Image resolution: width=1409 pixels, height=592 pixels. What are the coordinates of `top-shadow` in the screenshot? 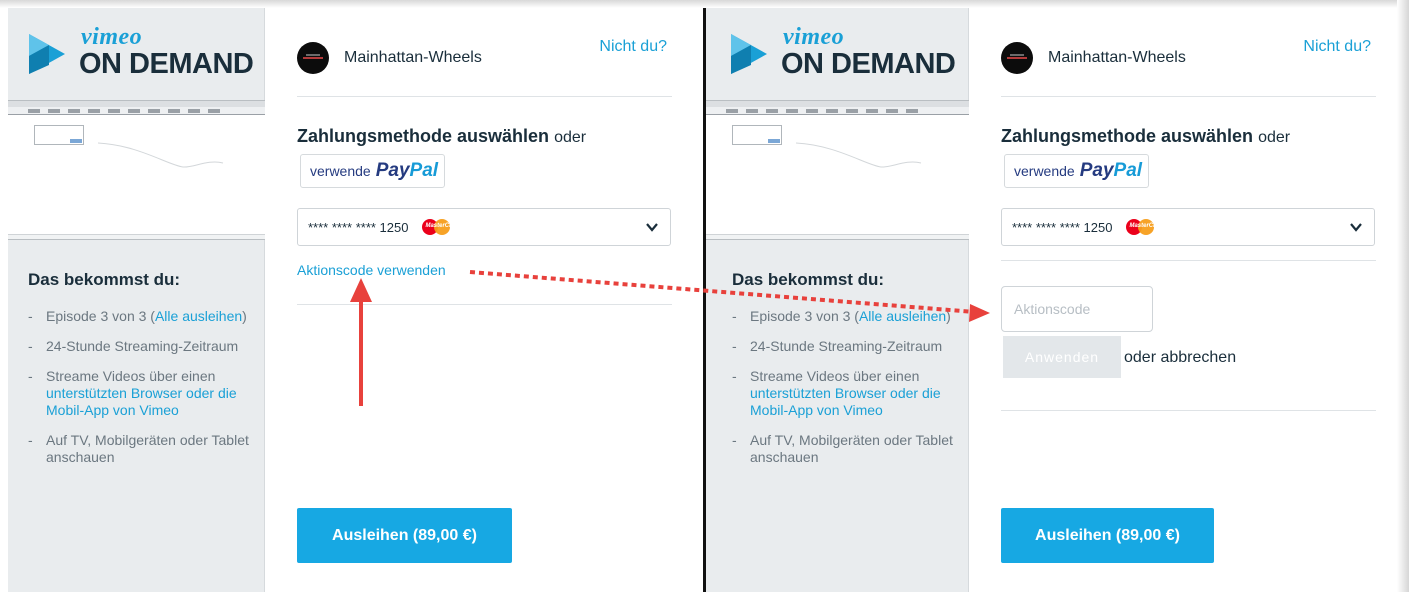 It's located at (704, 4).